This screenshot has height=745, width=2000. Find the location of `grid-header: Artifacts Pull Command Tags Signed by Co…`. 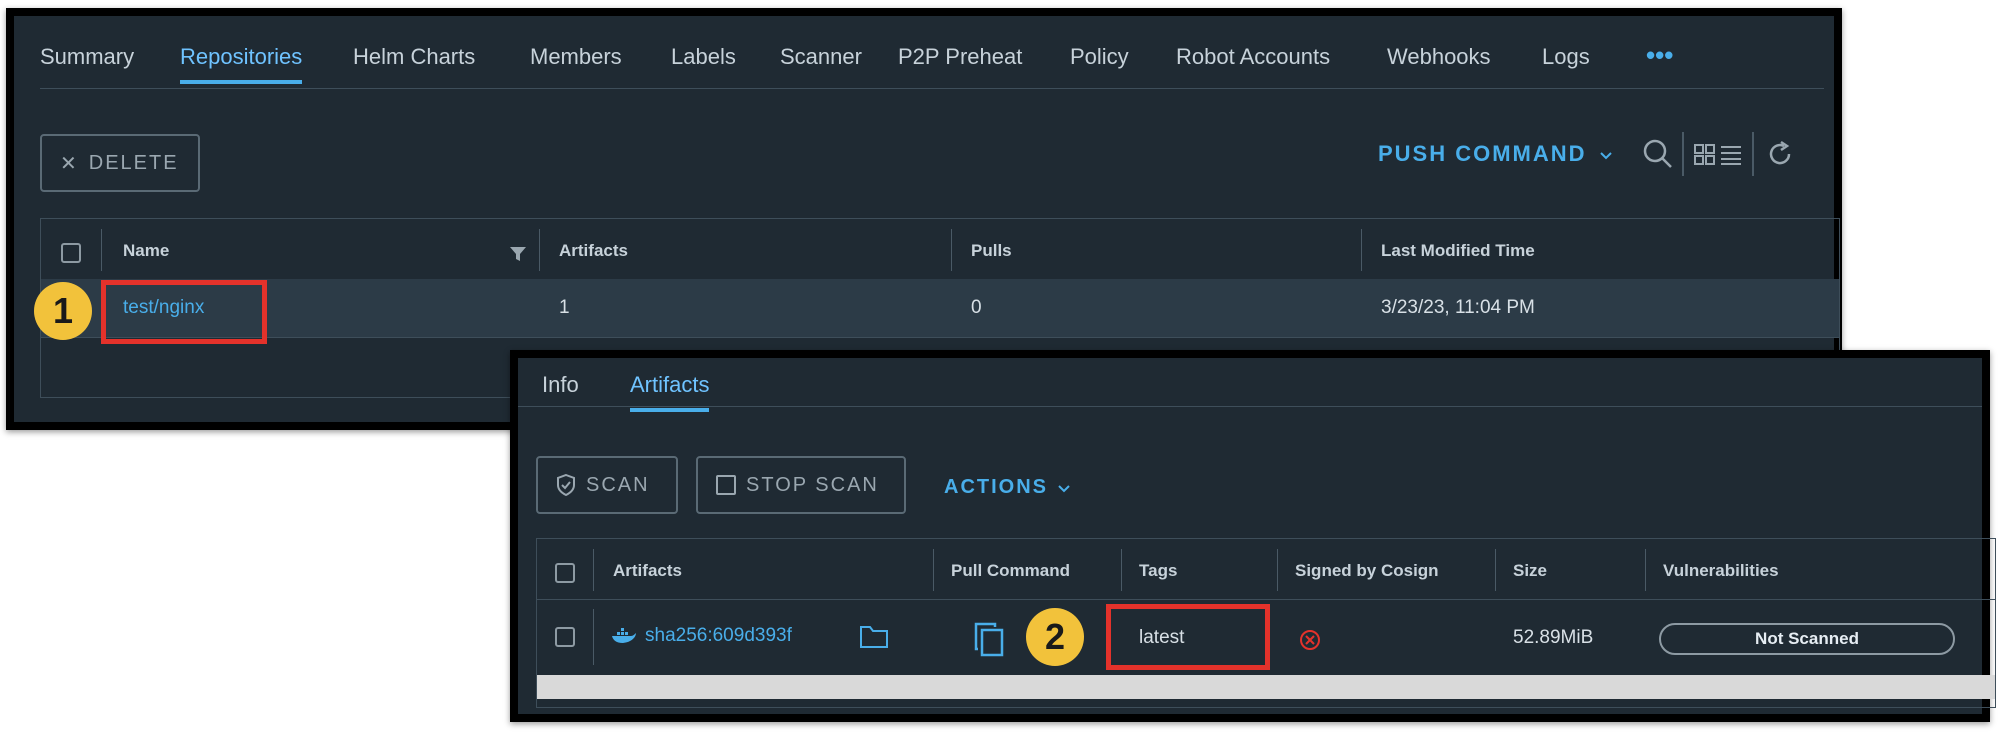

grid-header: Artifacts Pull Command Tags Signed by Co… is located at coordinates (1266, 569).